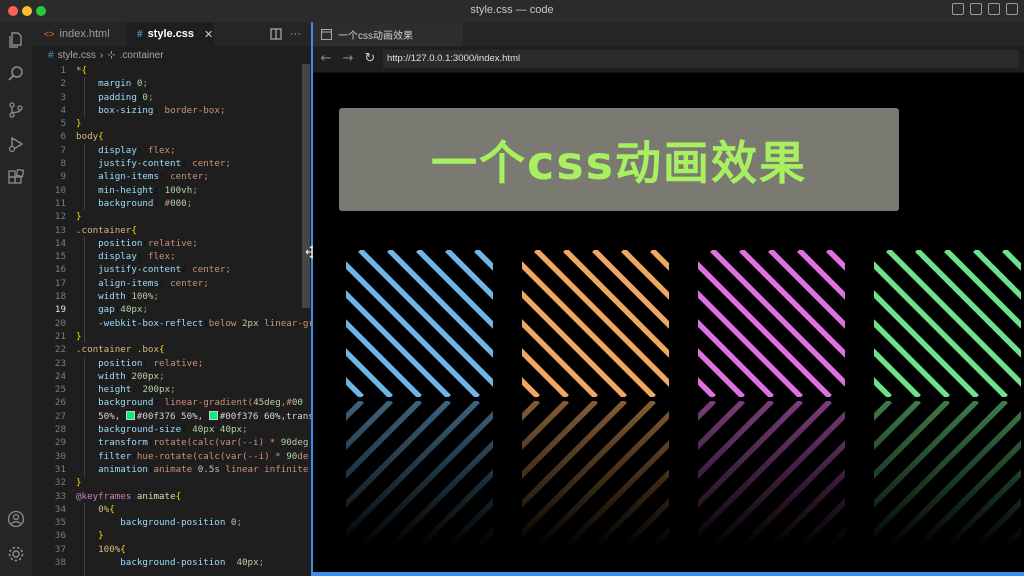  I want to click on editor-scrollbar, so click(306, 186).